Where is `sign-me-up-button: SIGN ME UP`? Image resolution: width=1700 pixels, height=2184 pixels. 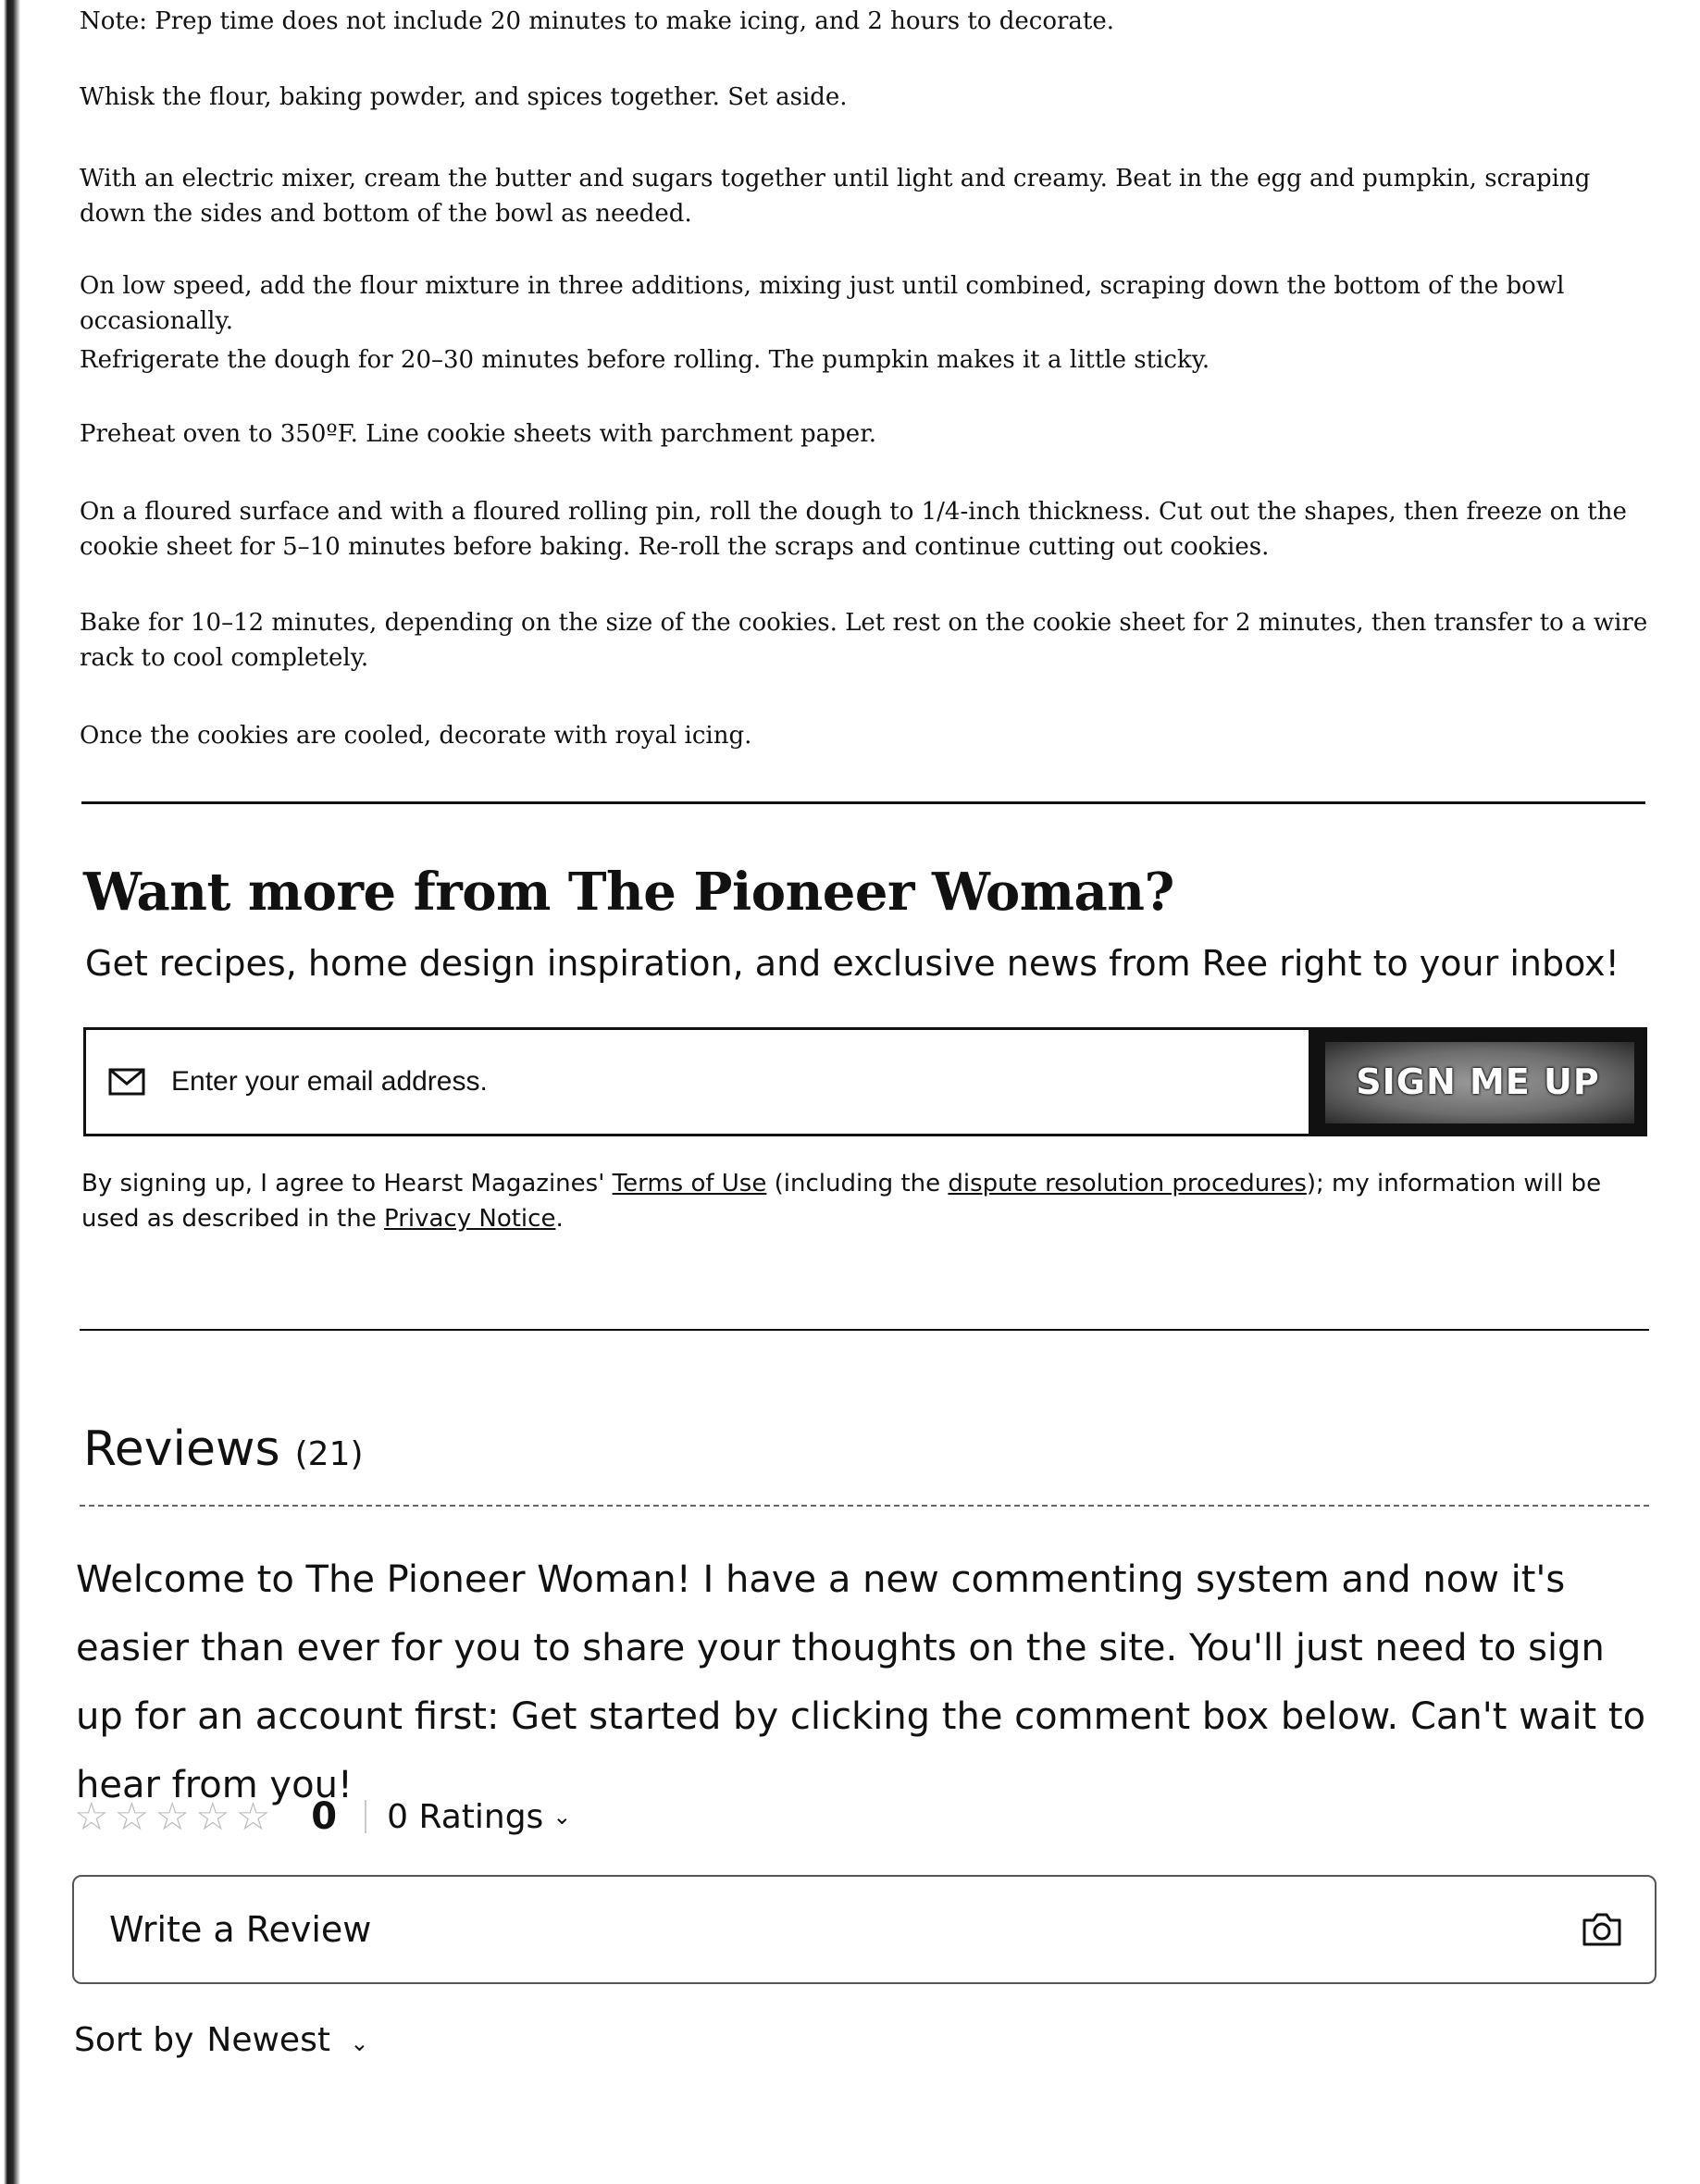
sign-me-up-button: SIGN ME UP is located at coordinates (1478, 1081).